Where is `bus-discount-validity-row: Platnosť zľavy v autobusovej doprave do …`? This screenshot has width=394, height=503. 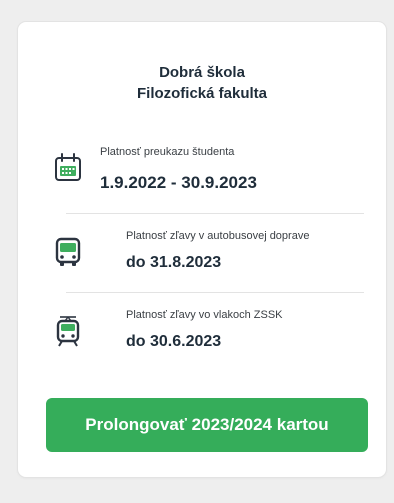 bus-discount-validity-row: Platnosť zľavy v autobusovej doprave do … is located at coordinates (202, 254).